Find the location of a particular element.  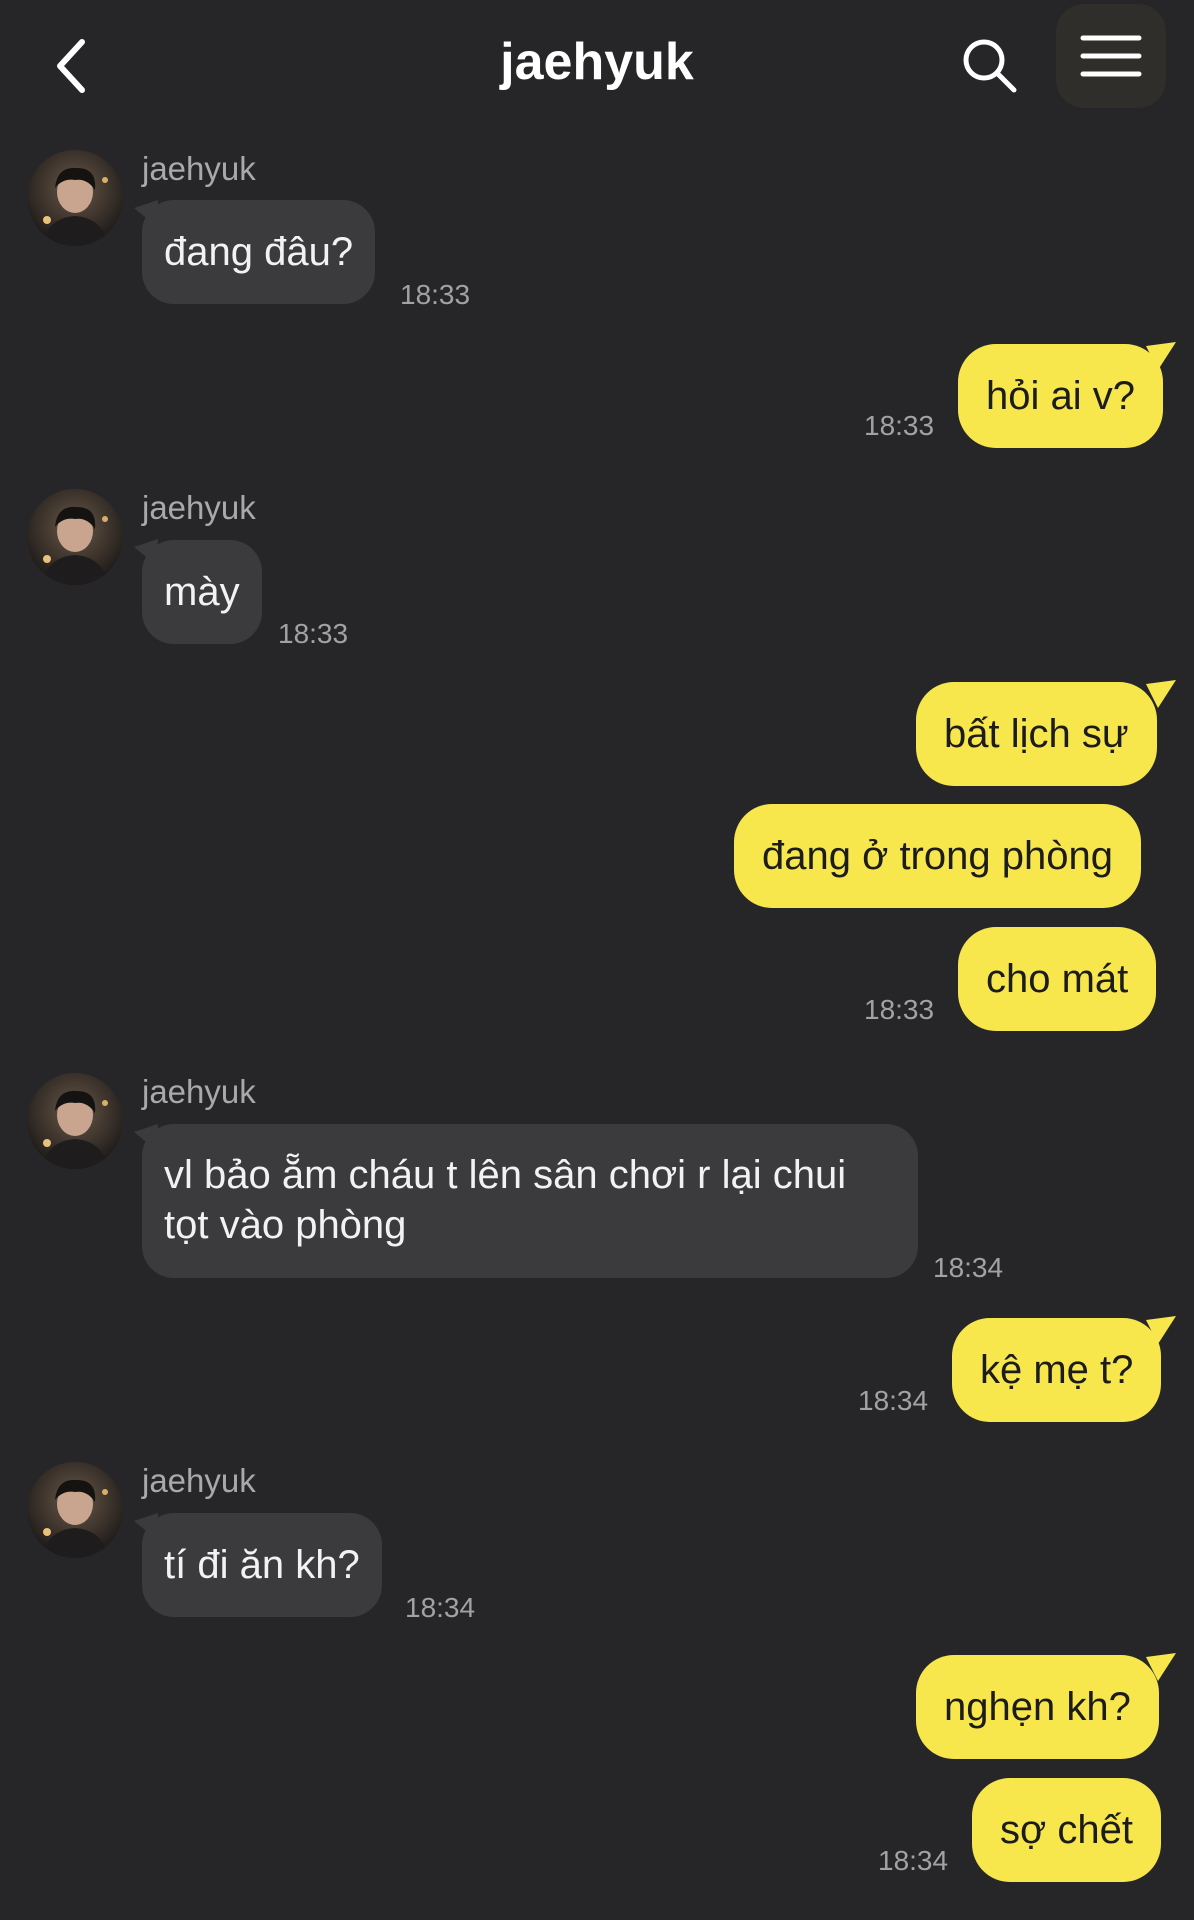

search-icon is located at coordinates (990, 66).